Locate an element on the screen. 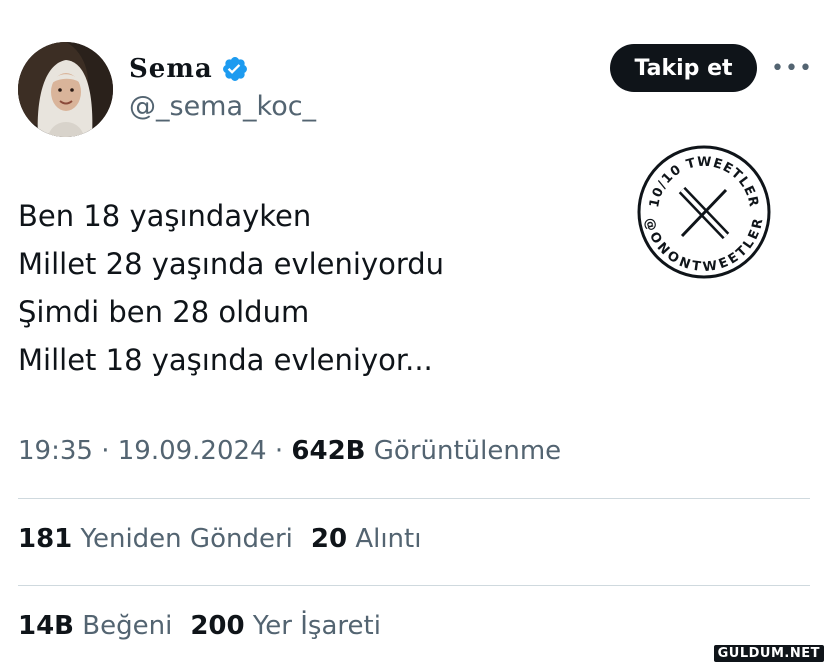 This screenshot has height=664, width=828. quotes-link: 20 Alıntı is located at coordinates (366, 539).